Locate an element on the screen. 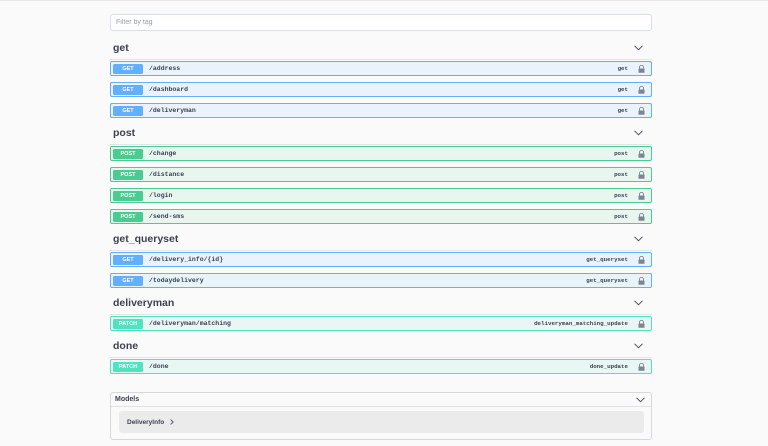 Image resolution: width=768 pixels, height=446 pixels. operation-path: /login is located at coordinates (161, 195).